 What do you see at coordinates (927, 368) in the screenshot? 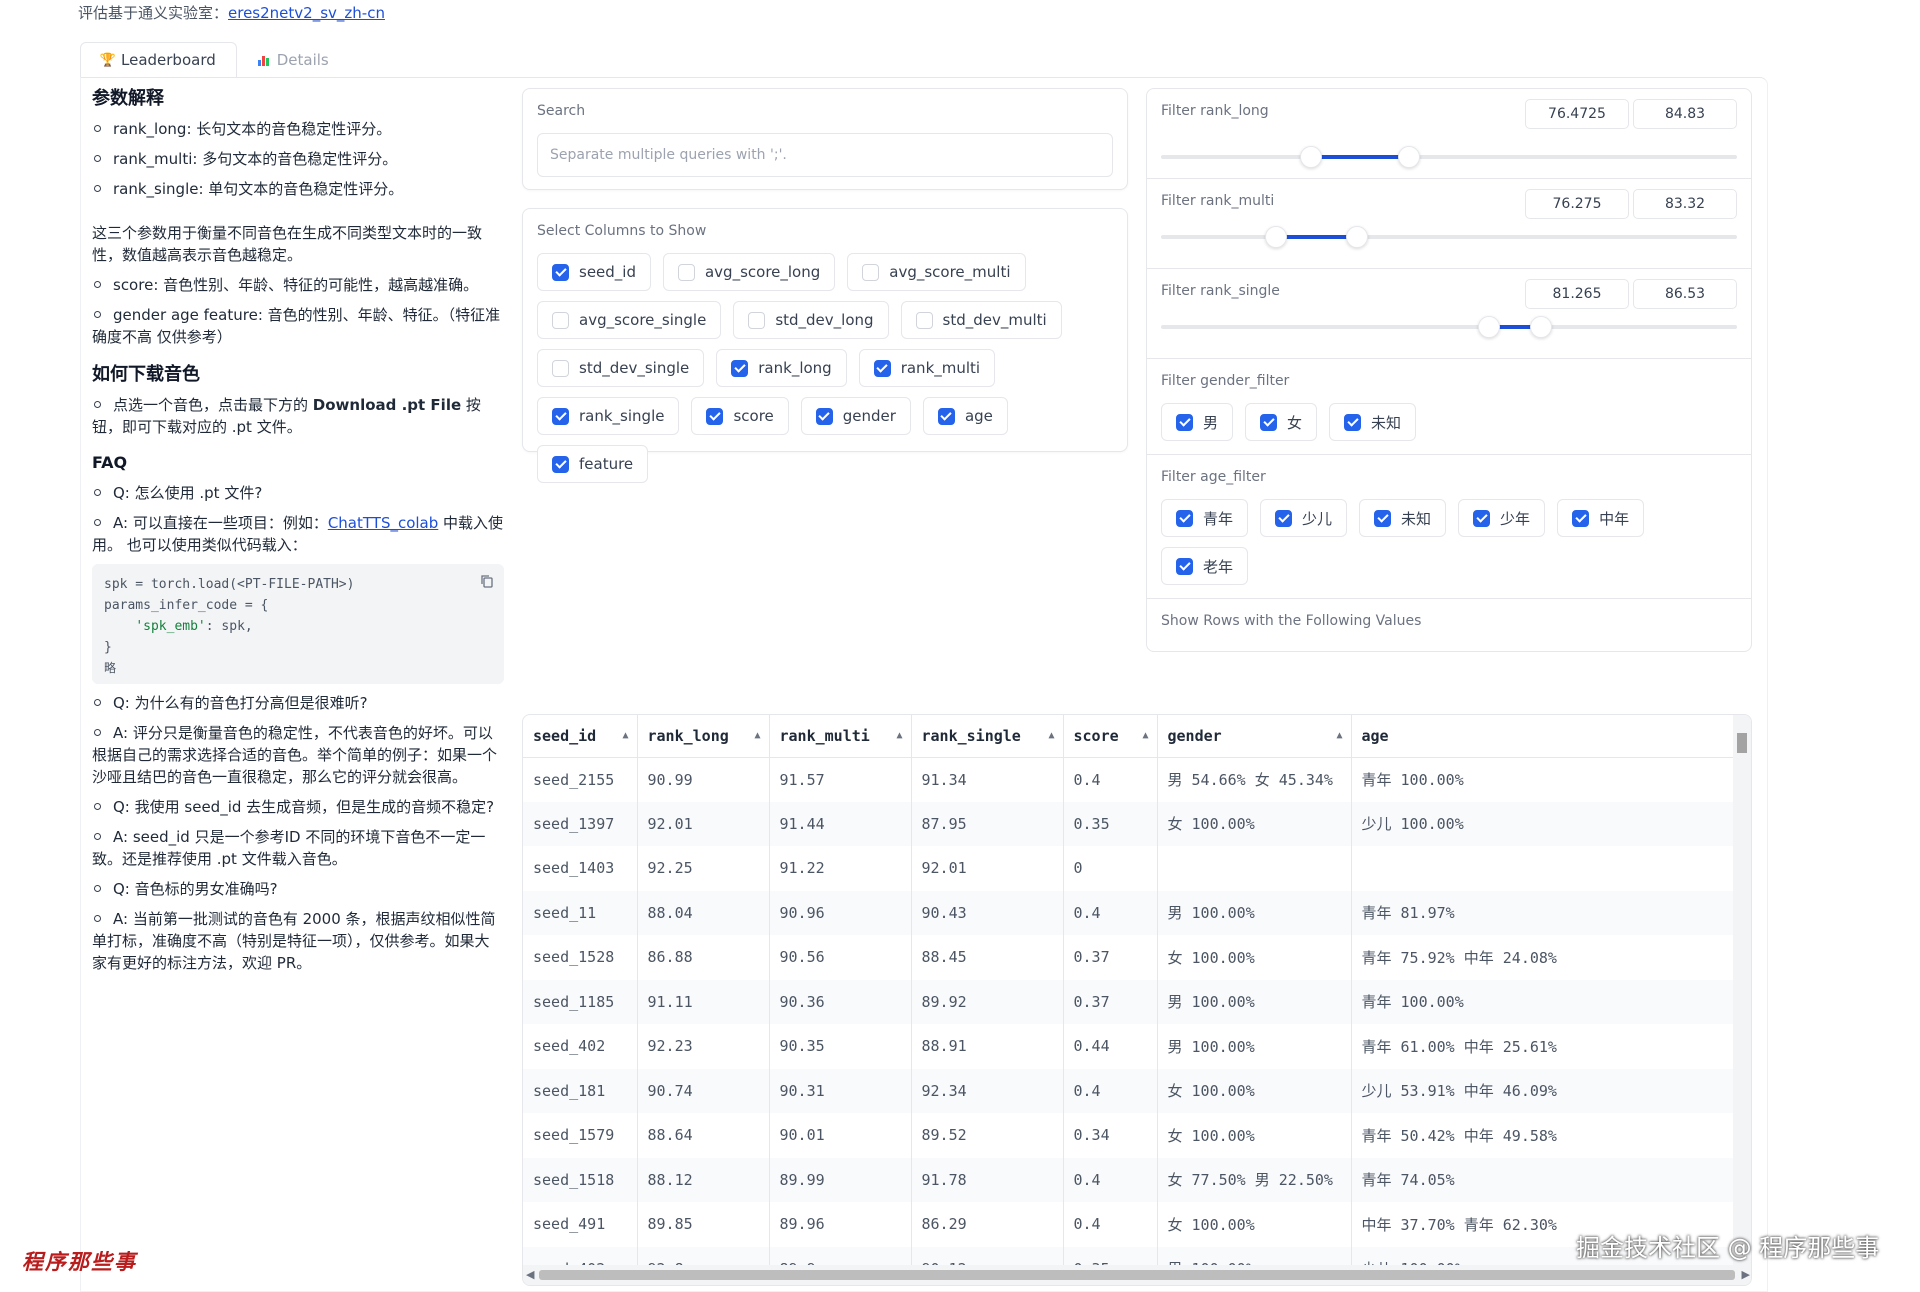
I see `column-checkbox: rank_multi` at bounding box center [927, 368].